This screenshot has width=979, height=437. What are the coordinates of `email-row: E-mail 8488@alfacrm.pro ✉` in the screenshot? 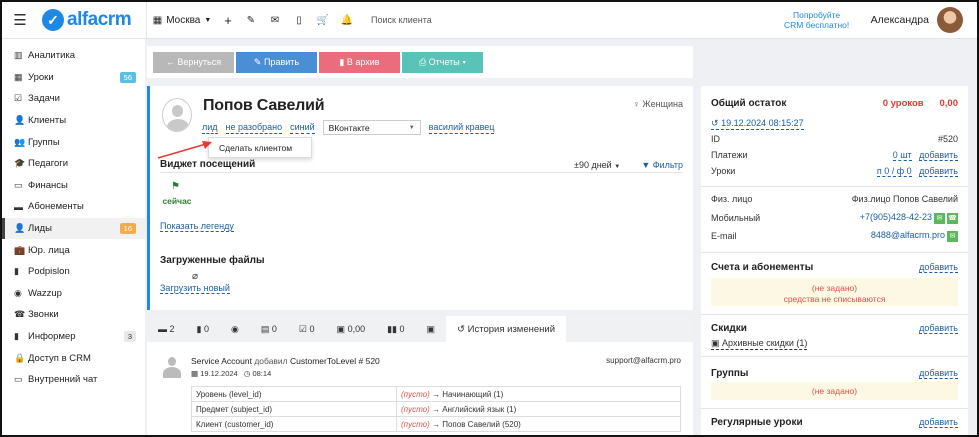 It's located at (834, 236).